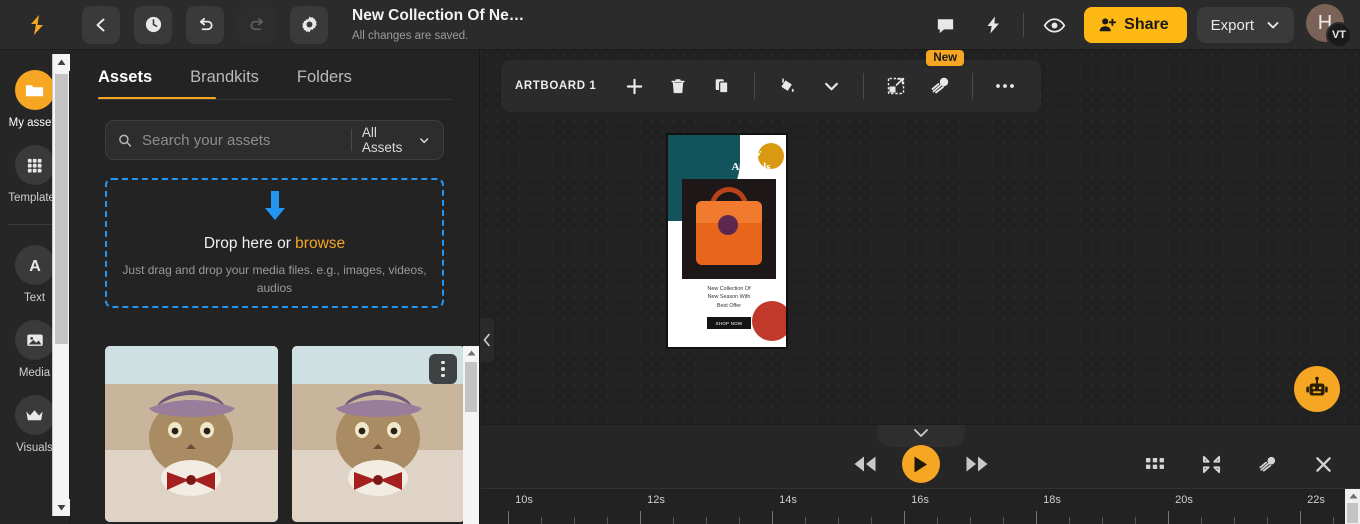 The image size is (1360, 524). I want to click on artboard-heading-line1: New, so click(751, 153).